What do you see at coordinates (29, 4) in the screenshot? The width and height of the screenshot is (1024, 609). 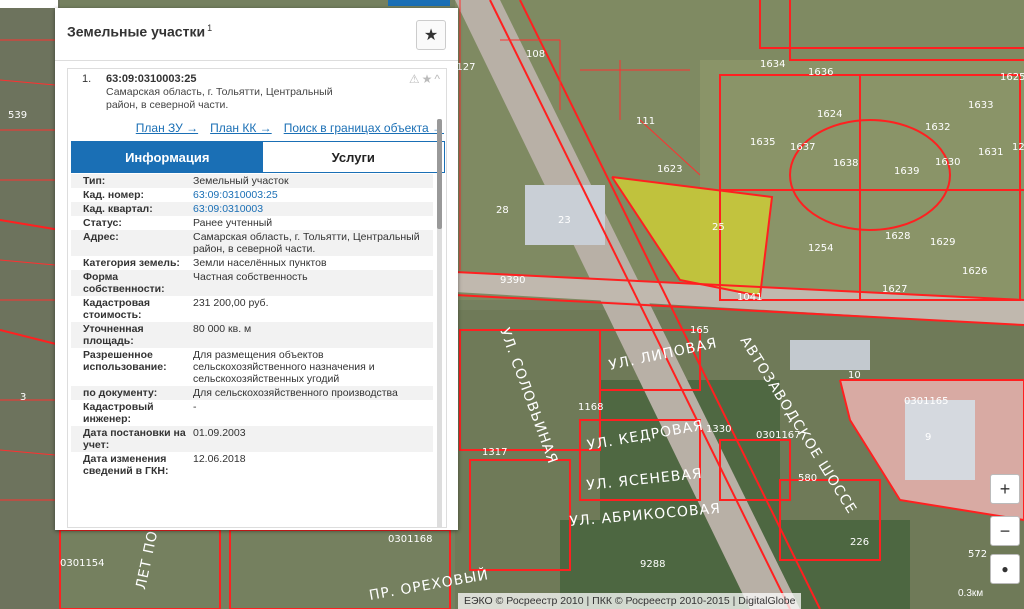 I see `top-strip` at bounding box center [29, 4].